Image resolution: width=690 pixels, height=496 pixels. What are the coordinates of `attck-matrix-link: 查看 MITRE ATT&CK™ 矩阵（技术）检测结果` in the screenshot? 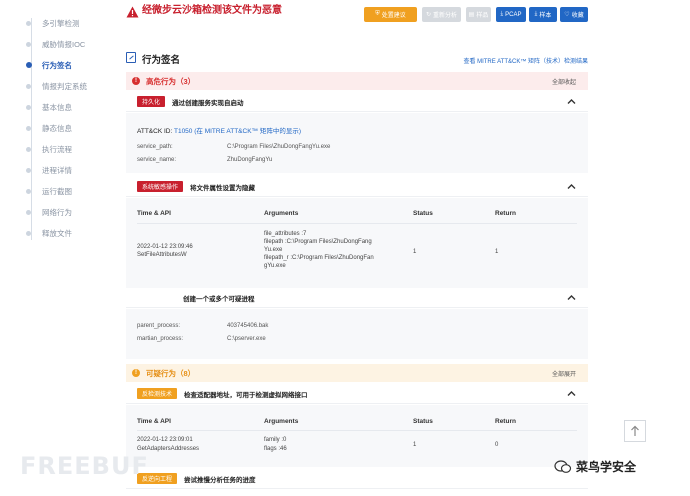 It's located at (525, 60).